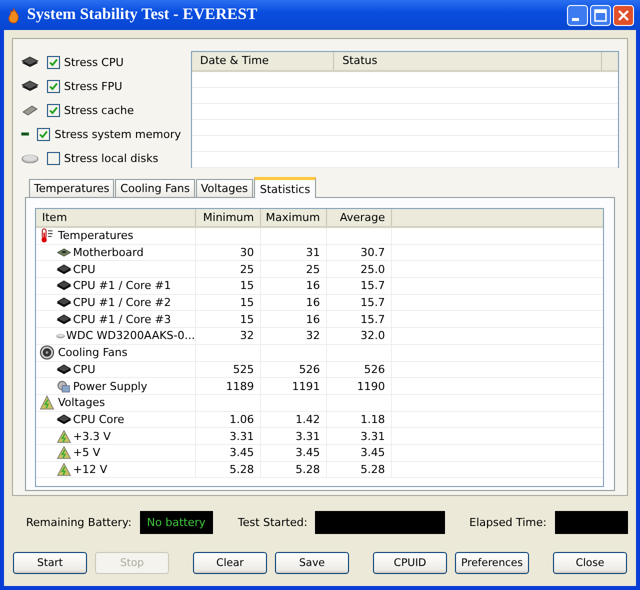  I want to click on maximum-value: 32, so click(313, 335).